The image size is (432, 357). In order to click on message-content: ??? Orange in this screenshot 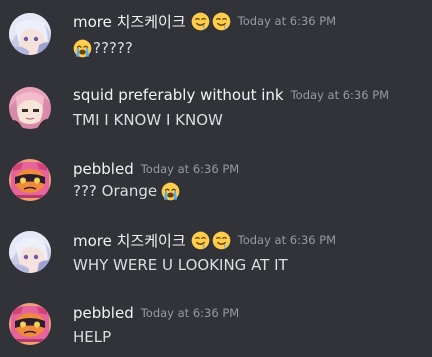, I will do `click(126, 191)`.